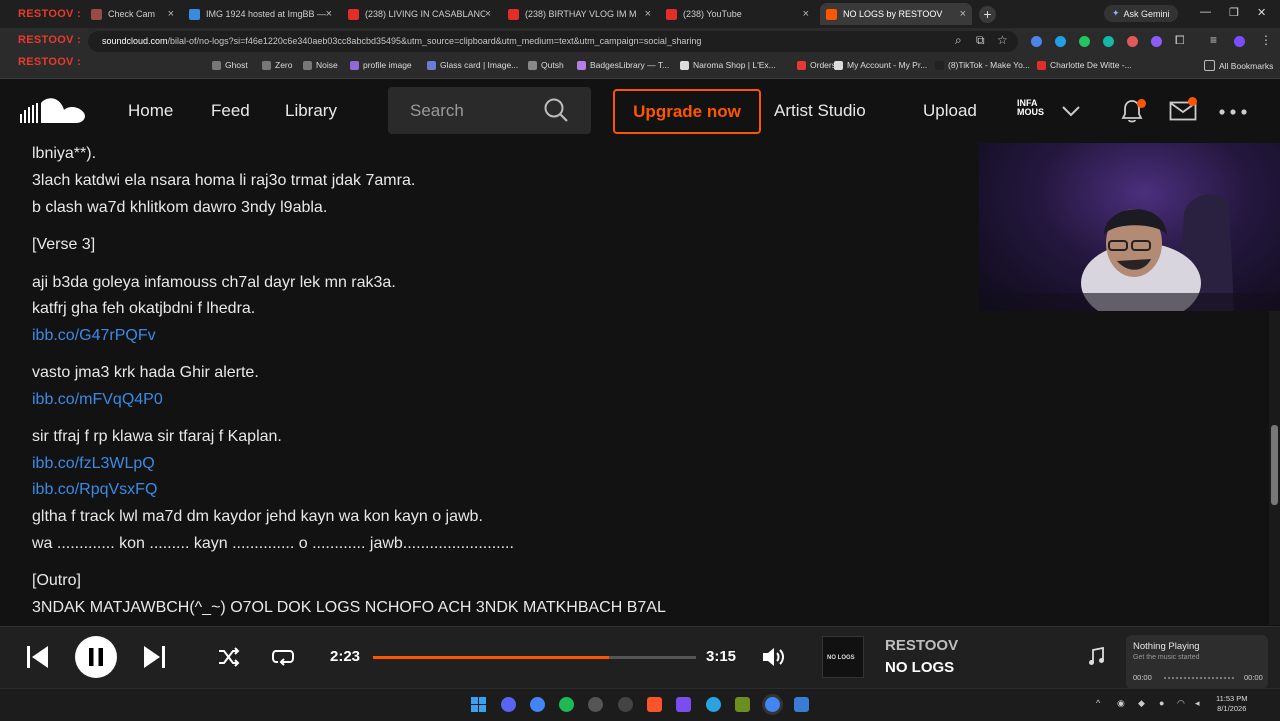  What do you see at coordinates (53, 111) in the screenshot?
I see `soundcloud-logo-icon` at bounding box center [53, 111].